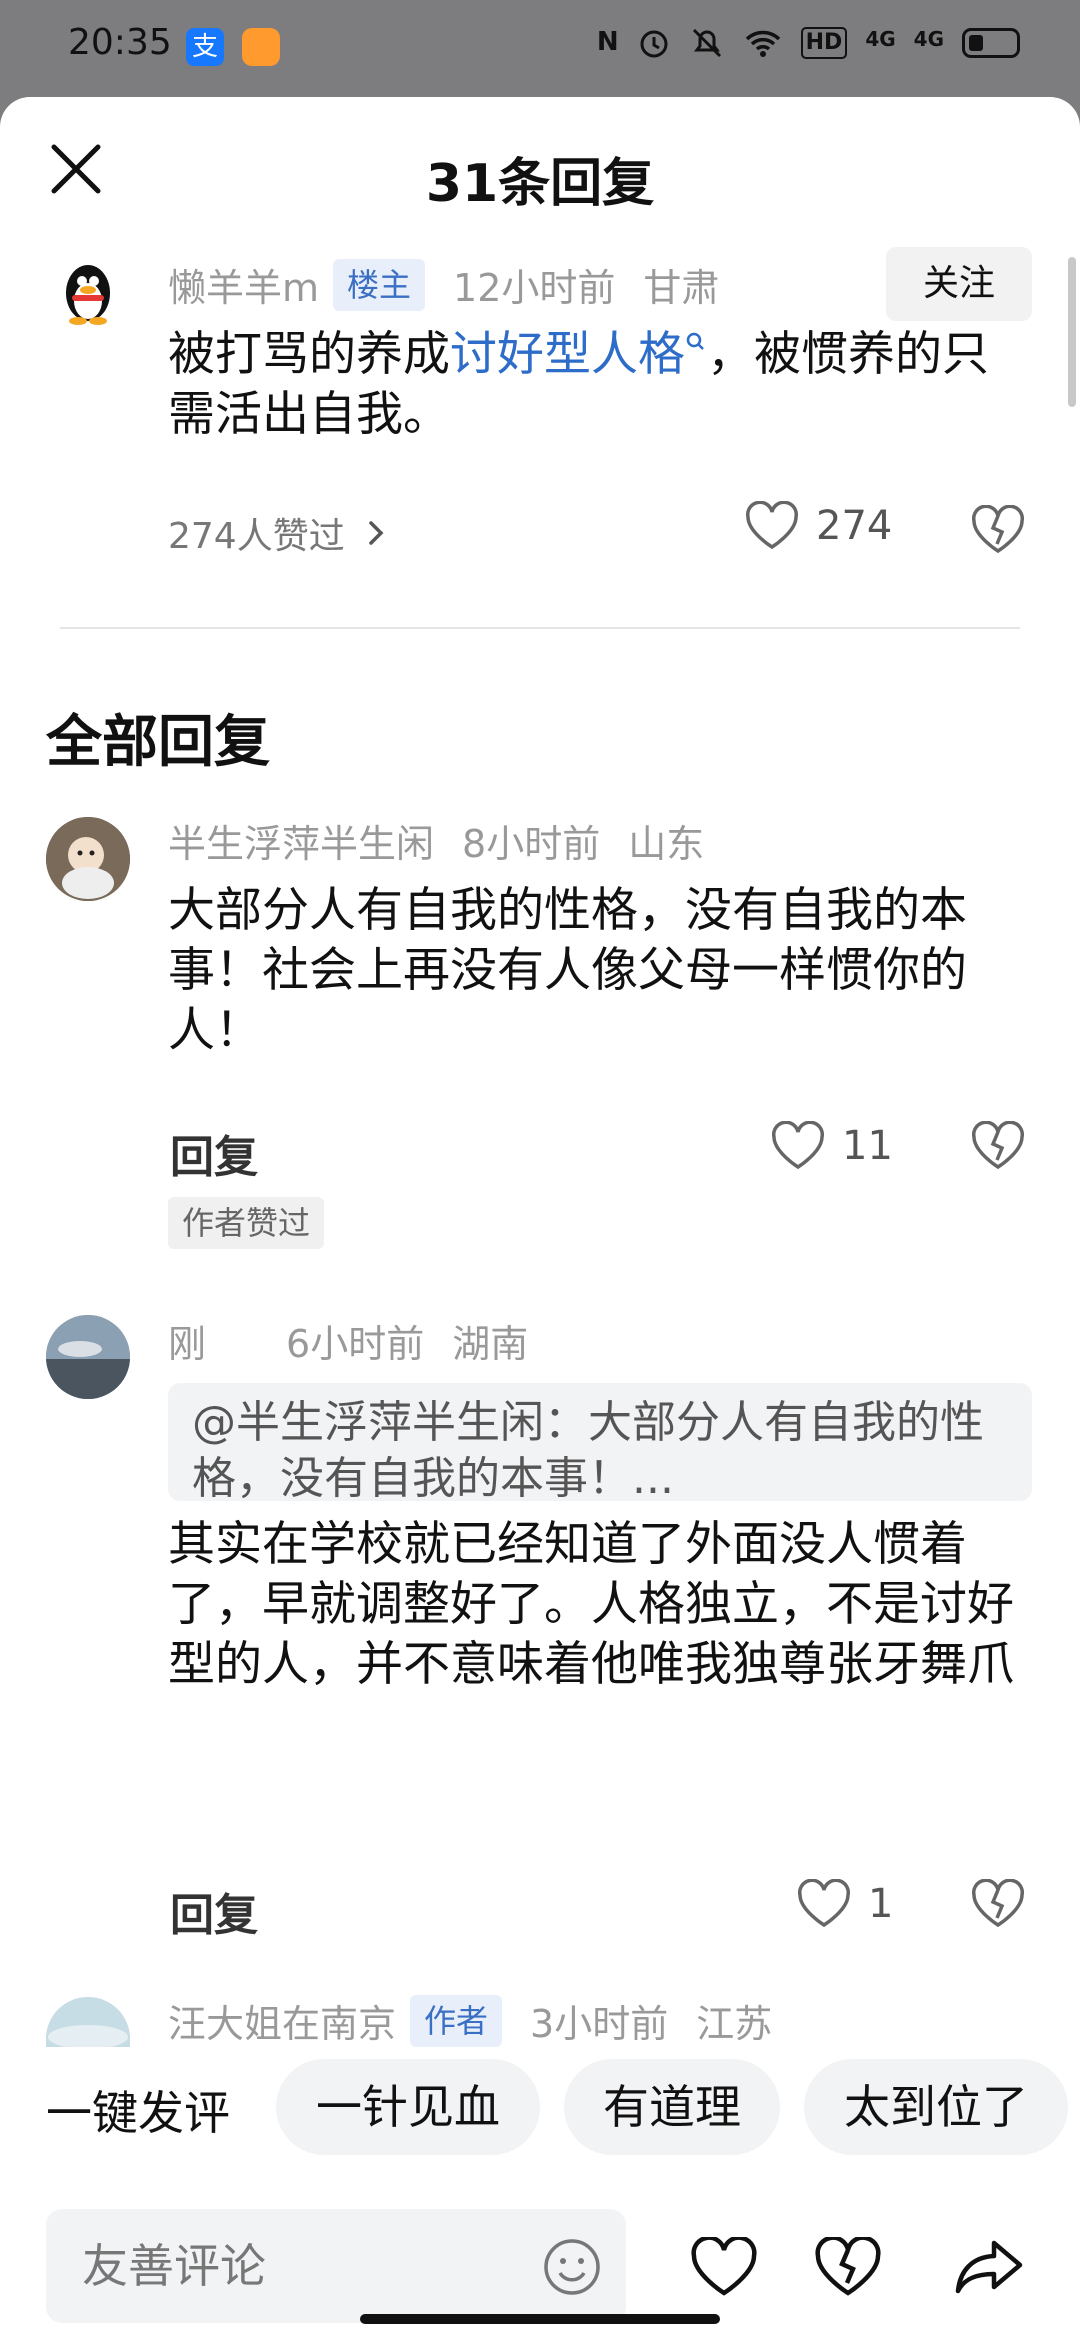  Describe the element at coordinates (928, 39) in the screenshot. I see `signal-icon-2: 4G` at that location.